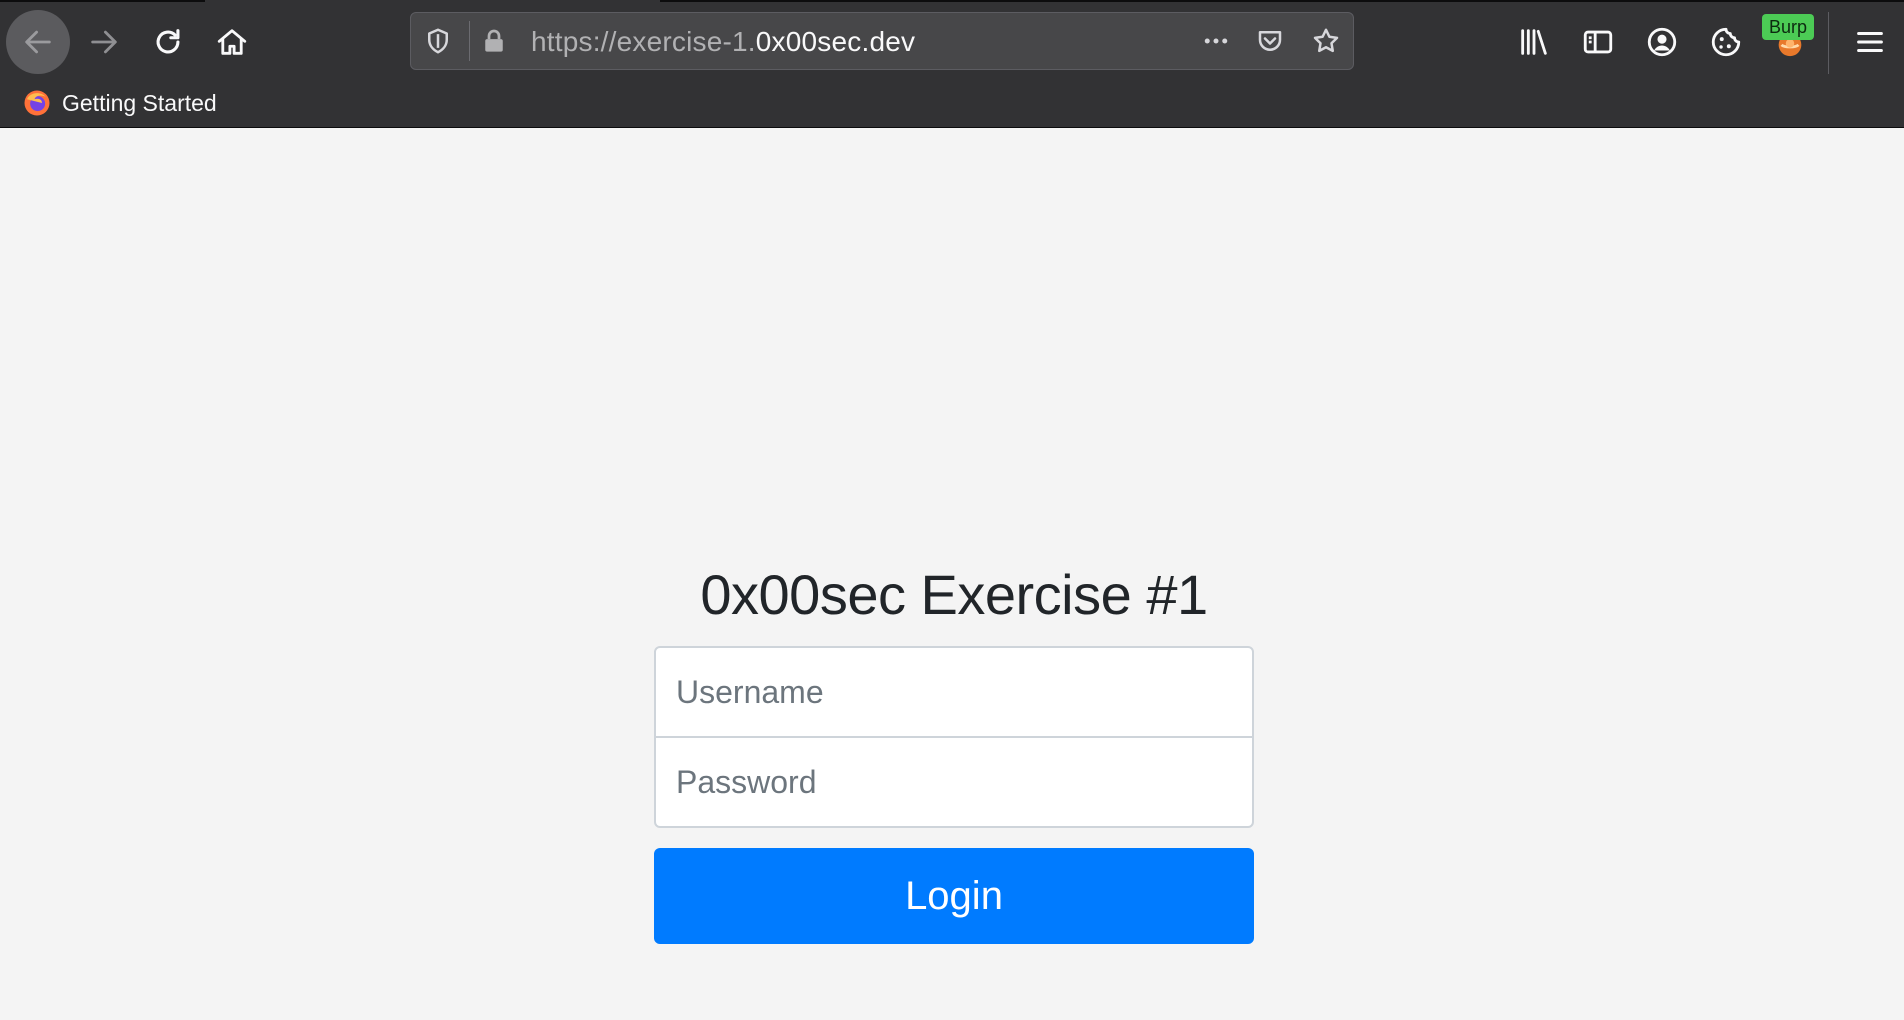  I want to click on page-actions-button, so click(1216, 41).